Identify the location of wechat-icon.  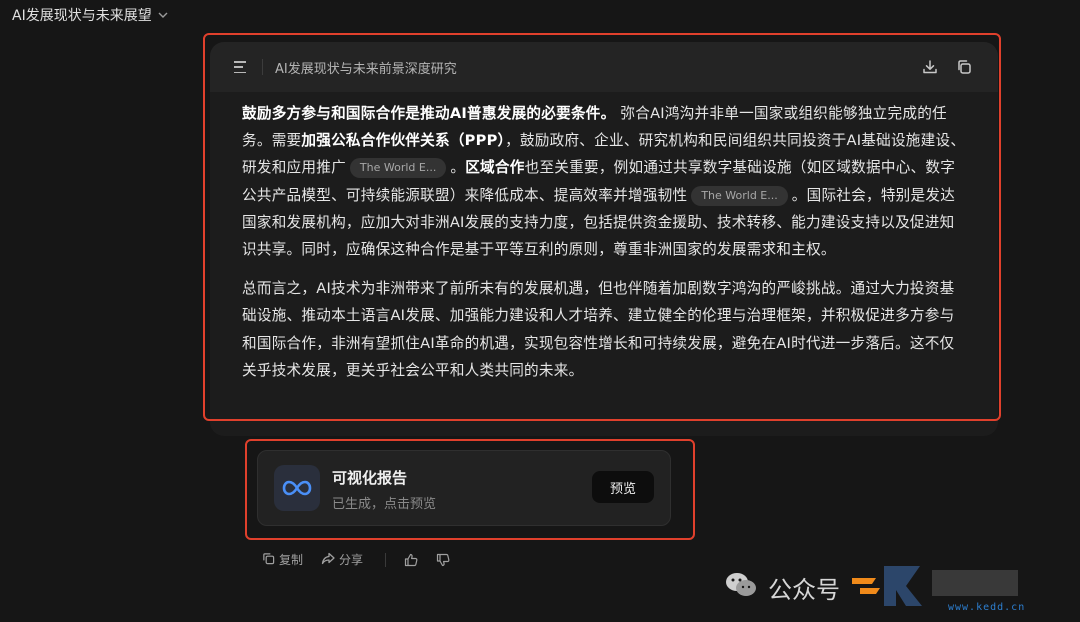
(741, 587).